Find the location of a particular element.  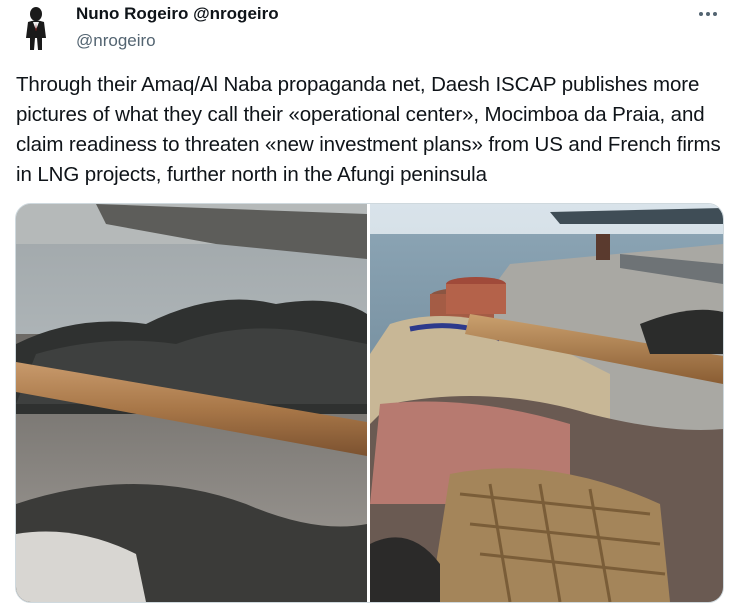

author-avatar is located at coordinates (36, 28).